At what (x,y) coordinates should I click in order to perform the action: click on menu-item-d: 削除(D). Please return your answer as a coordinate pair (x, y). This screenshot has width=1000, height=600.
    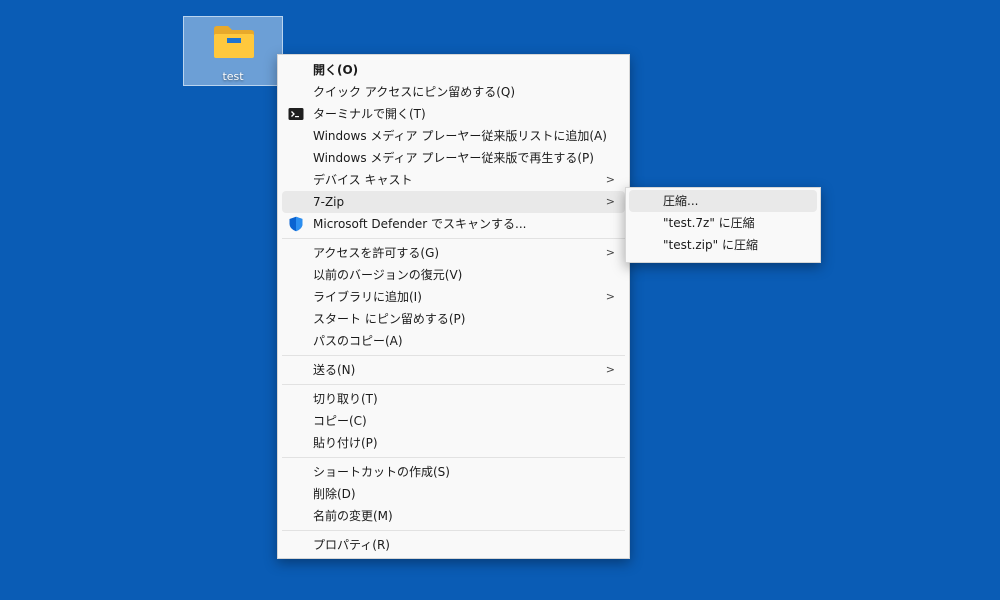
    Looking at the image, I should click on (453, 494).